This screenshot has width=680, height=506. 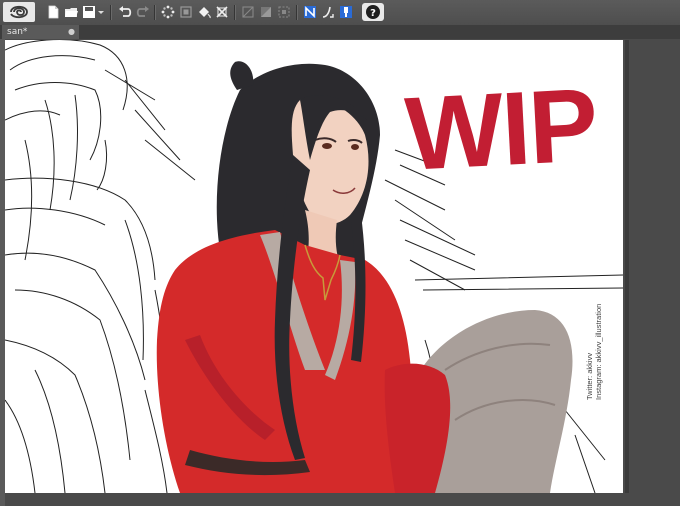 I want to click on clear-selection-icon, so click(x=248, y=12).